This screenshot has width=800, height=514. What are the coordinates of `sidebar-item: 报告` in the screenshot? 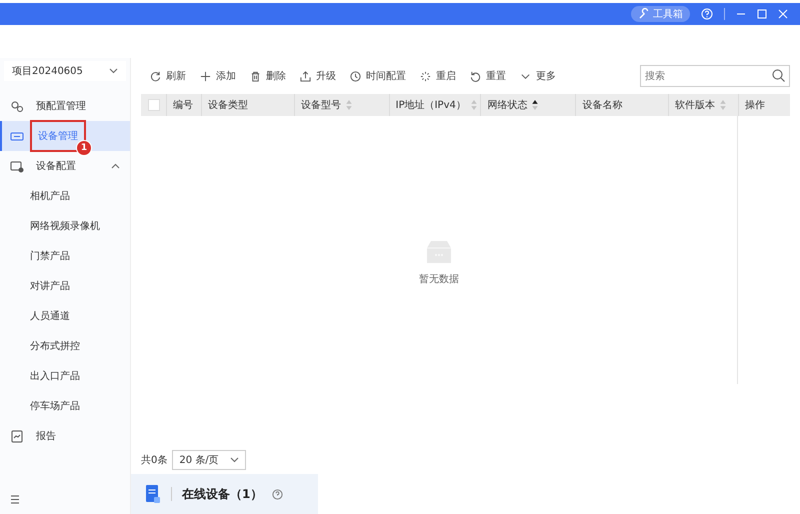 It's located at (65, 436).